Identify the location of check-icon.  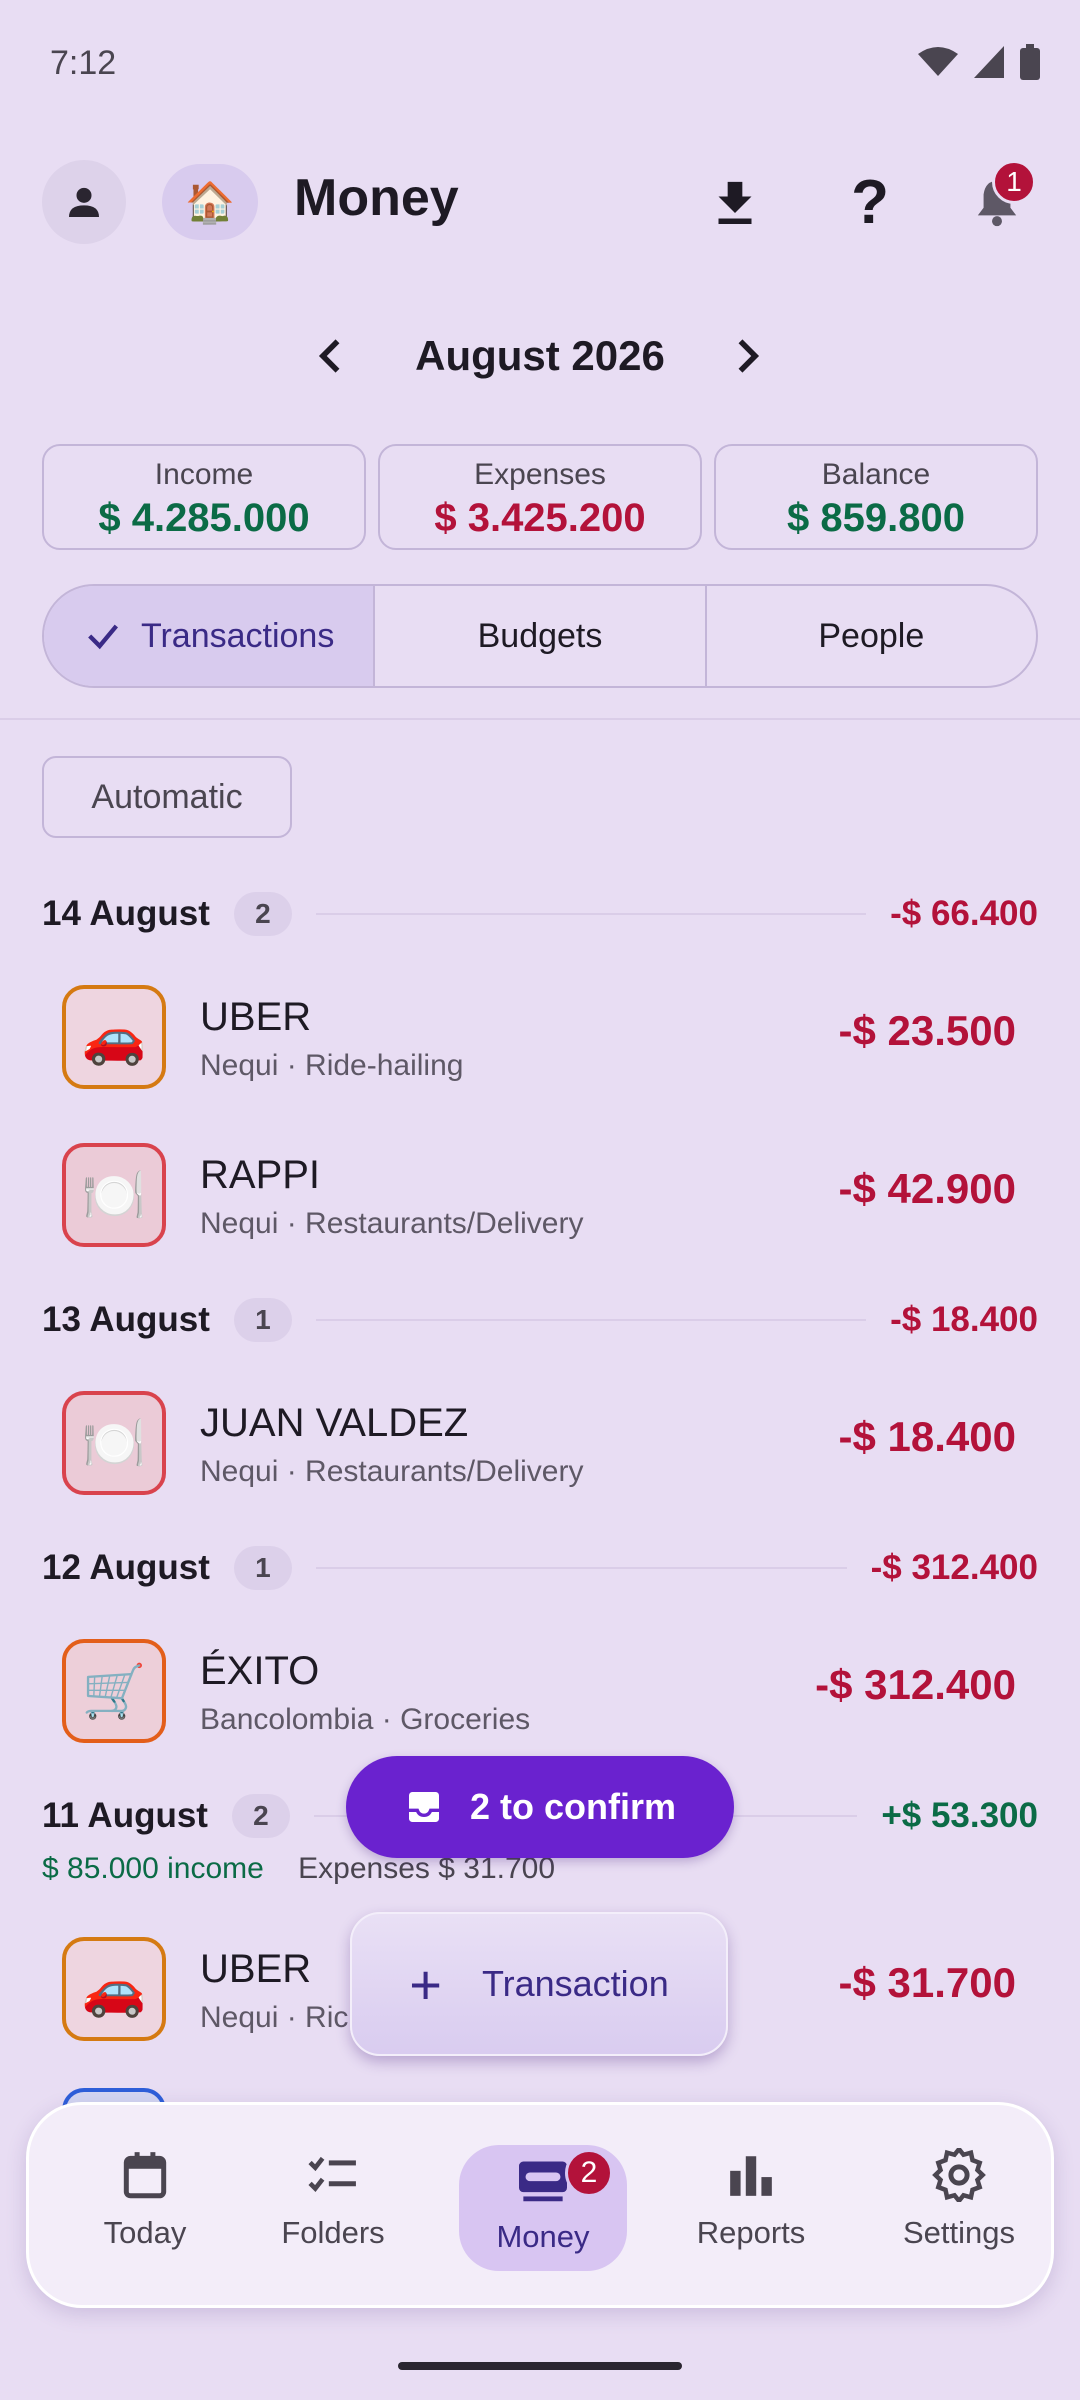
(103, 636).